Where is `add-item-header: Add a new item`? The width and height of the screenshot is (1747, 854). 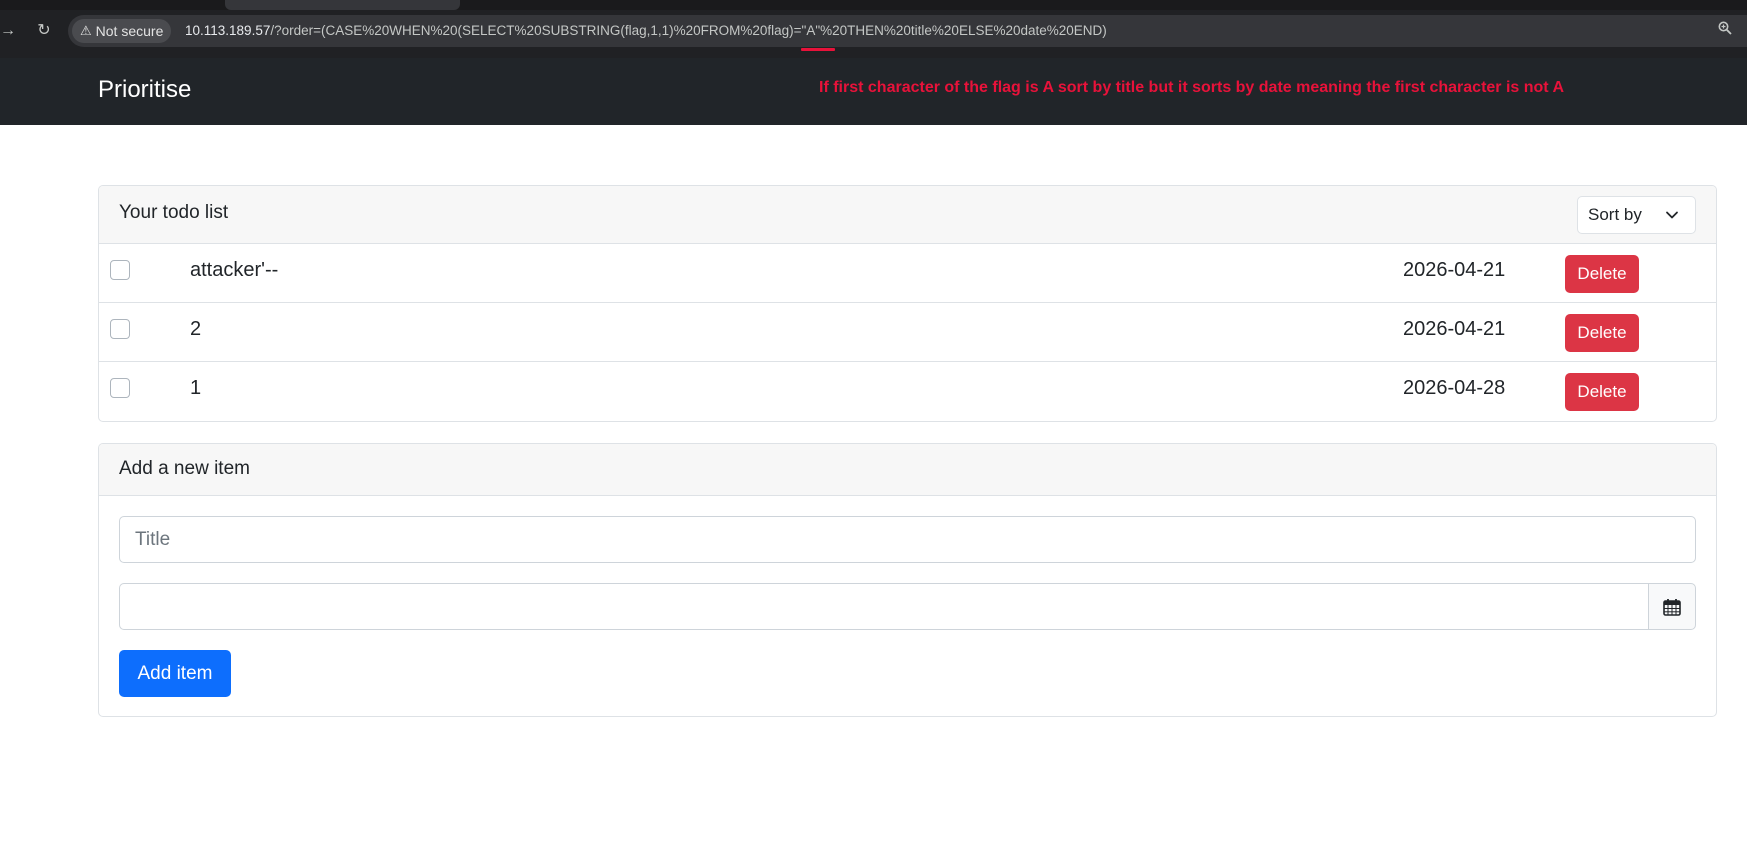
add-item-header: Add a new item is located at coordinates (907, 470).